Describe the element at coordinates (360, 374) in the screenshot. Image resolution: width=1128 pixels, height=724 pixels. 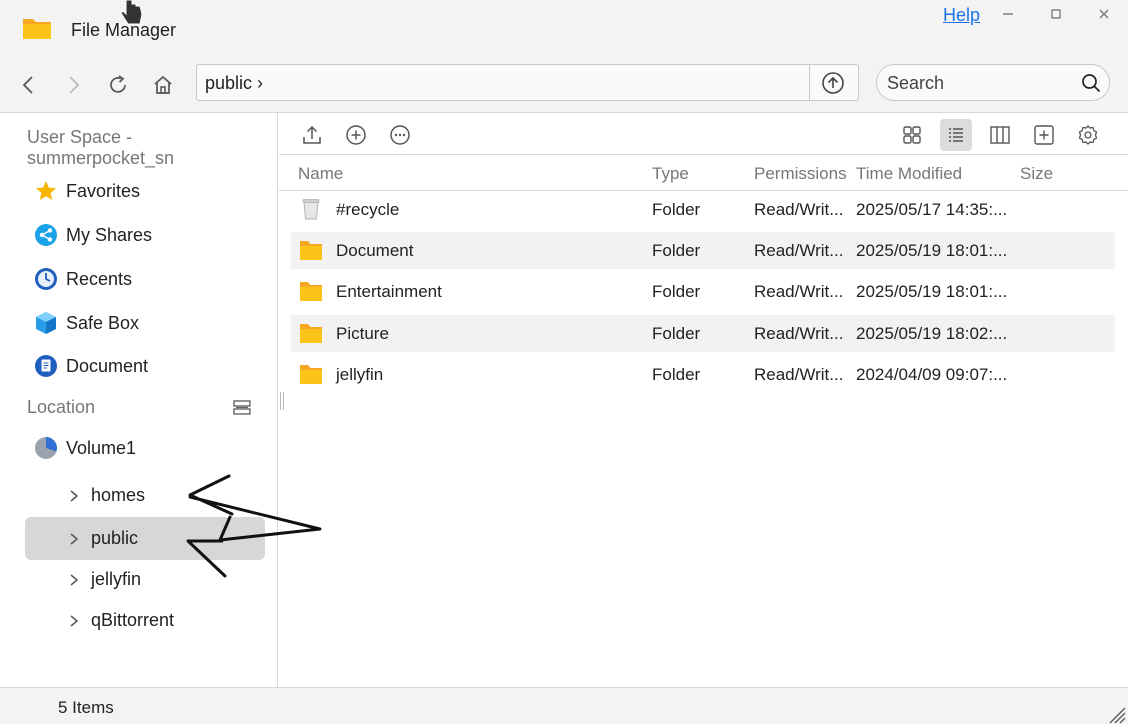
I see `file-name: jellyfin` at that location.